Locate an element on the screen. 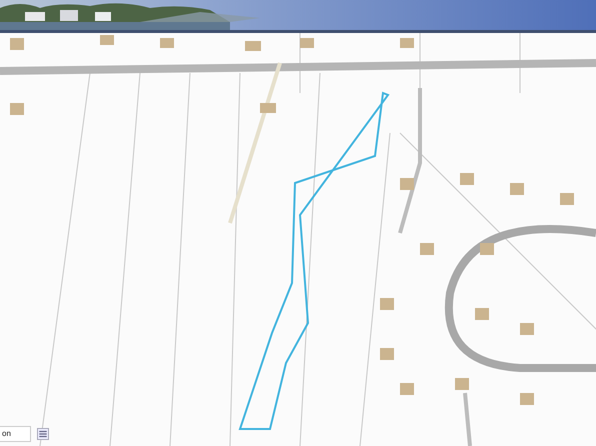 The width and height of the screenshot is (596, 446). input-field: on is located at coordinates (15, 434).